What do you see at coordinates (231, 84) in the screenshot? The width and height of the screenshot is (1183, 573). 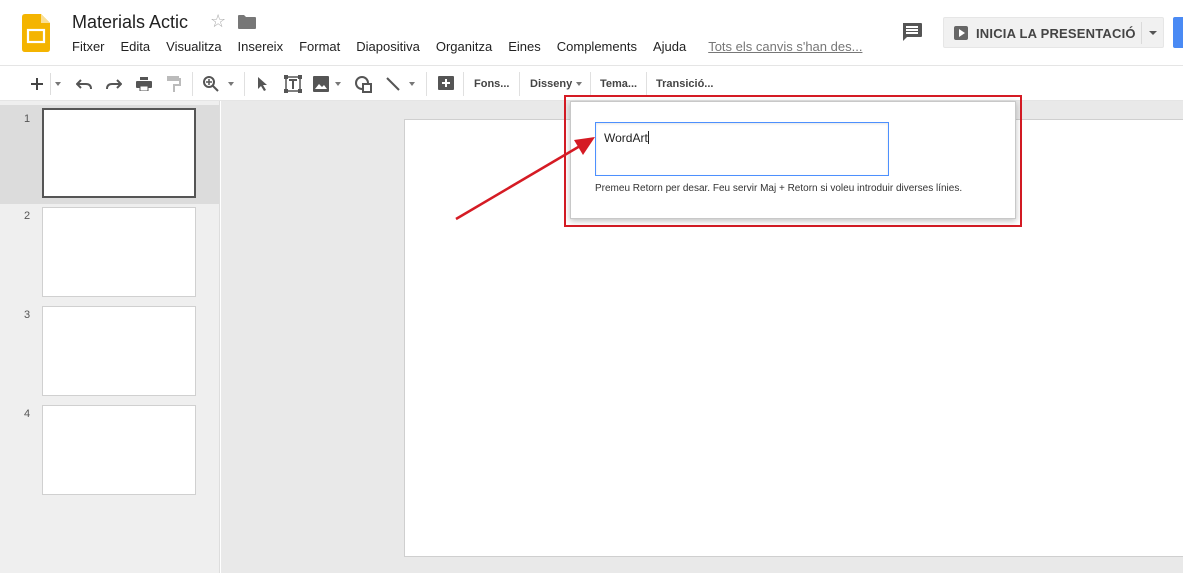 I see `zoom-dropdown` at bounding box center [231, 84].